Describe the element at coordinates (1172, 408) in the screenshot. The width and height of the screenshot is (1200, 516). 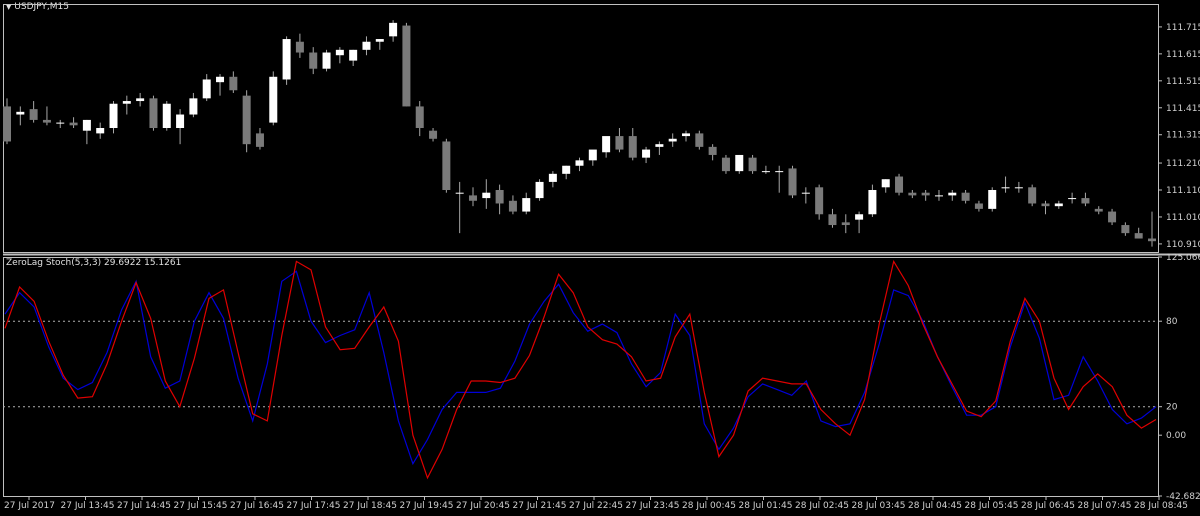
I see `indicator-axis-label: 20` at that location.